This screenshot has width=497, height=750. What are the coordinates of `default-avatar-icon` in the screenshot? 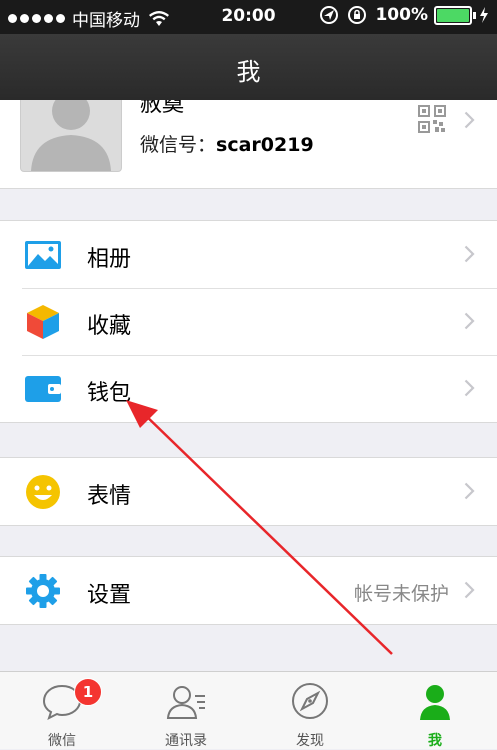 It's located at (71, 135).